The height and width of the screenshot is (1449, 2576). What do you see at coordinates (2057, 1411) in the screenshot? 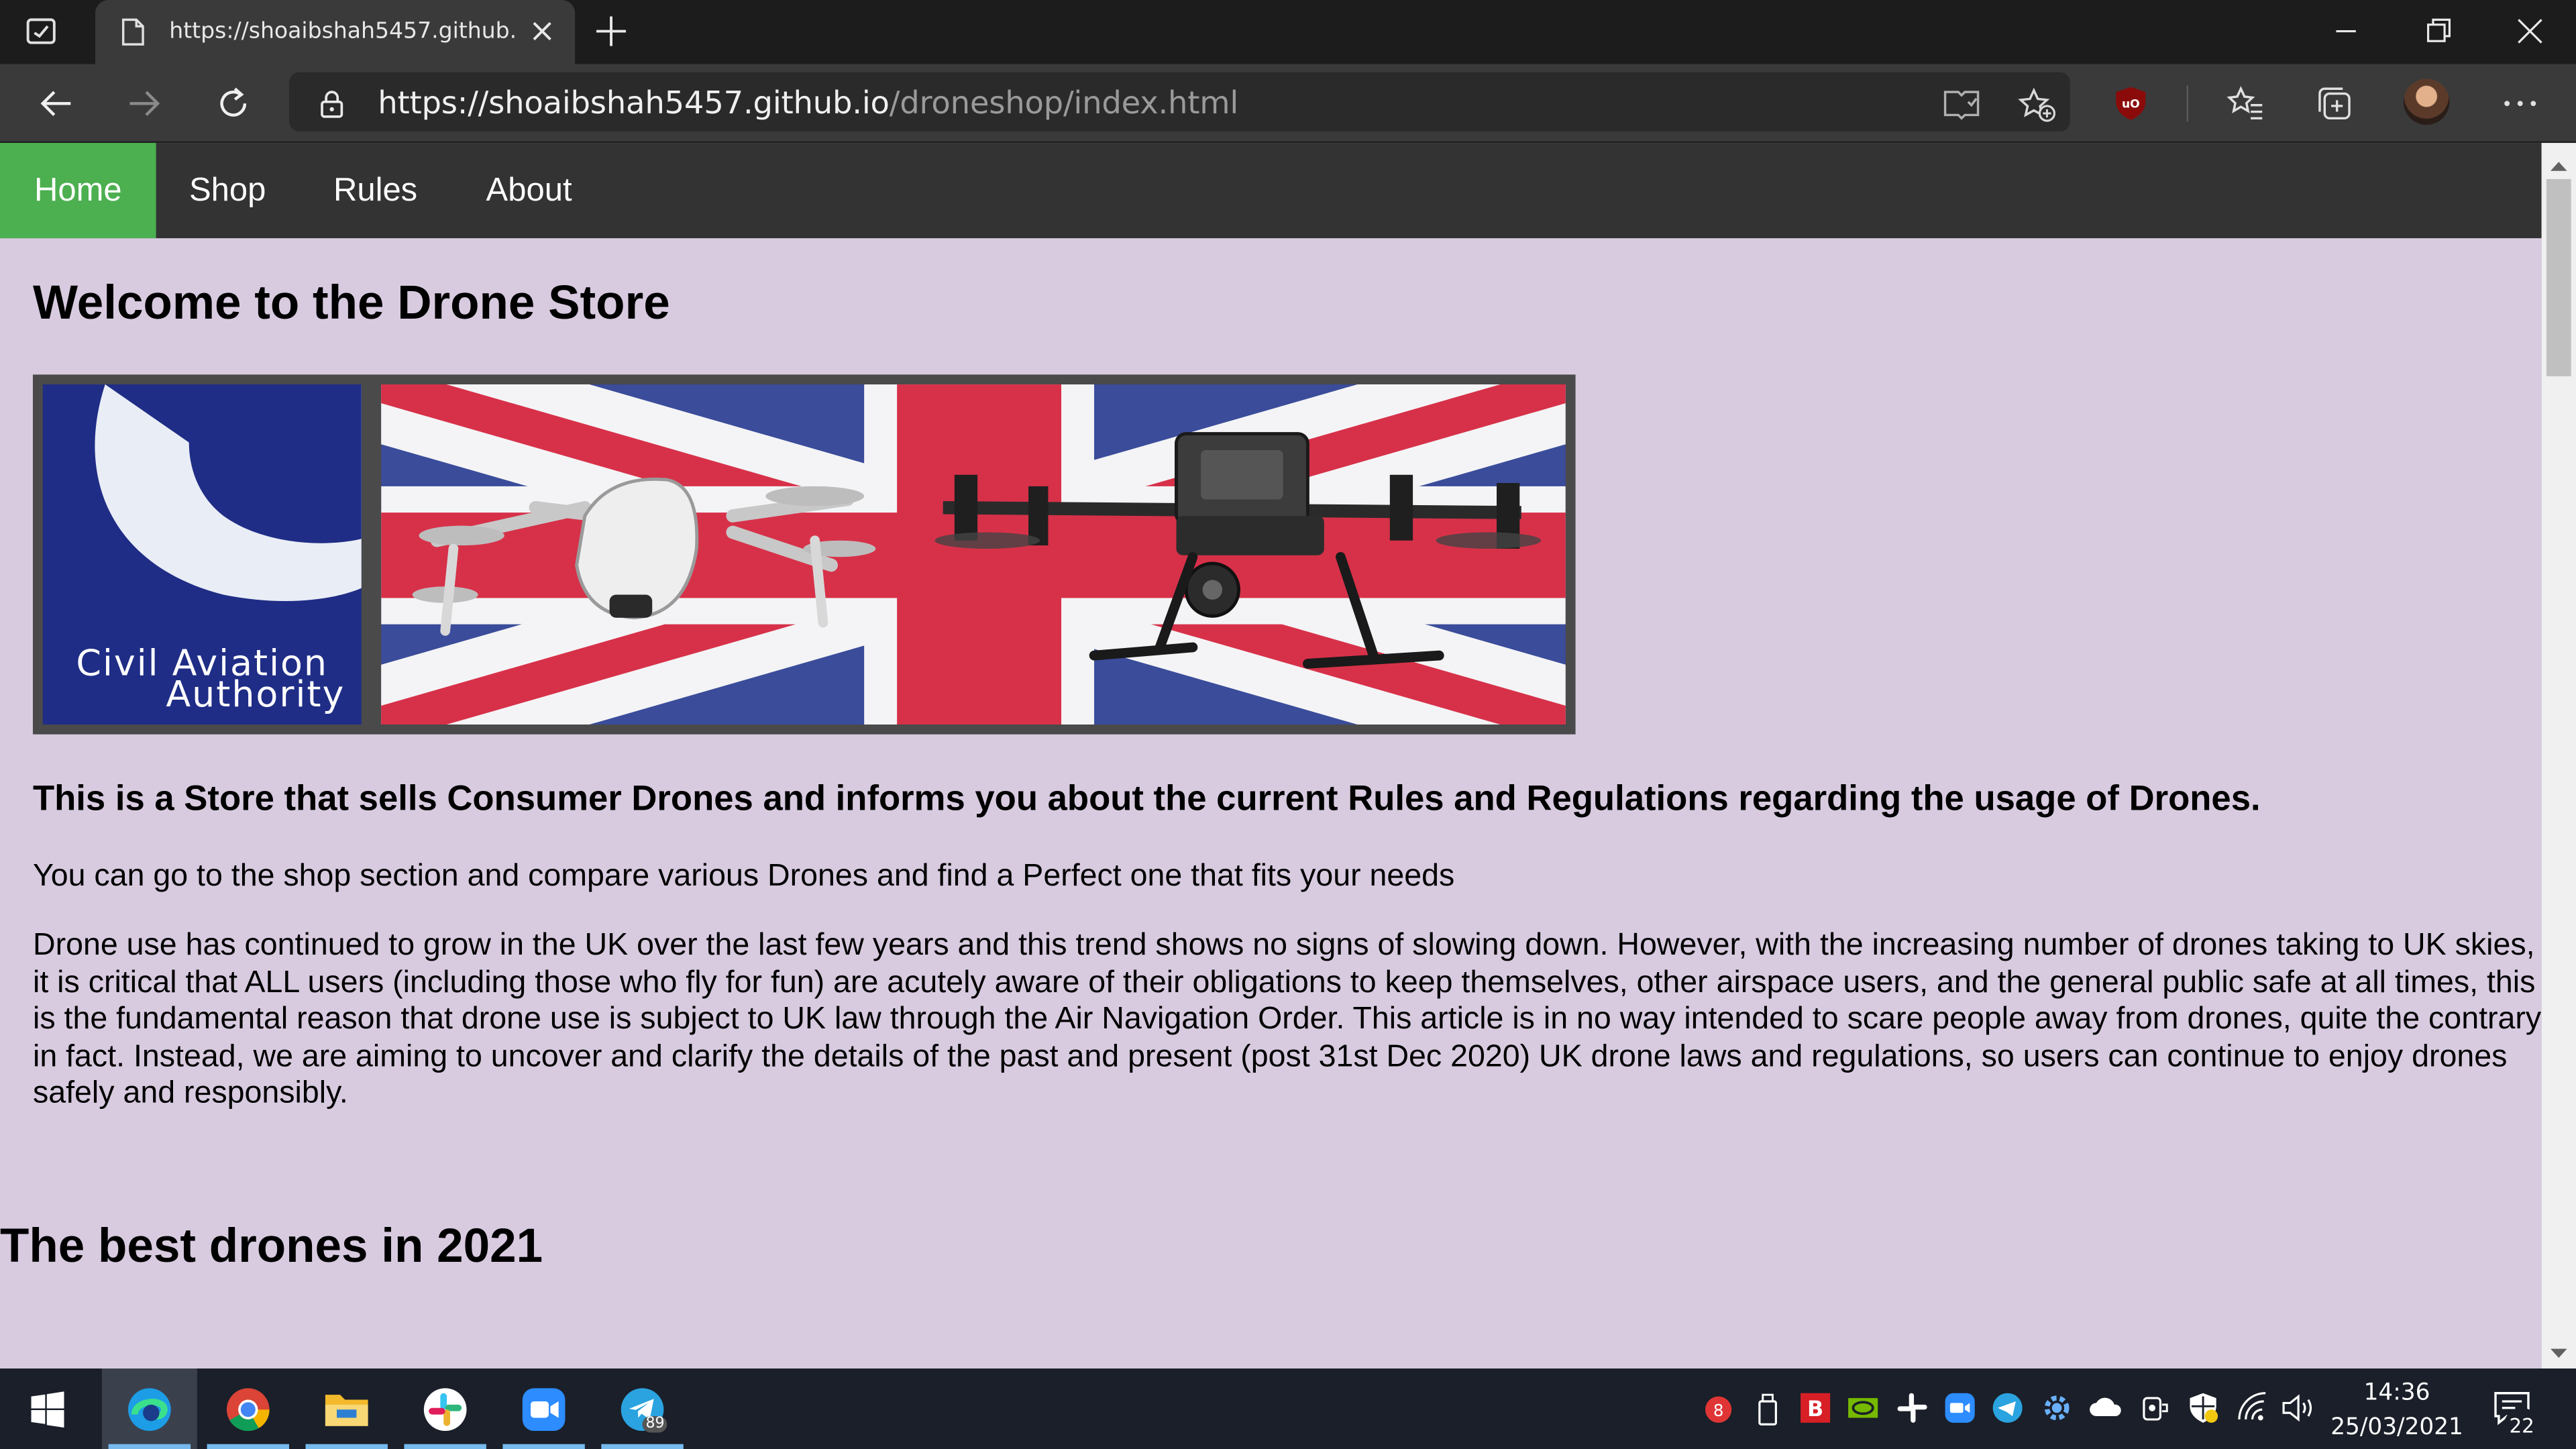
I see `settings-gear-icon` at bounding box center [2057, 1411].